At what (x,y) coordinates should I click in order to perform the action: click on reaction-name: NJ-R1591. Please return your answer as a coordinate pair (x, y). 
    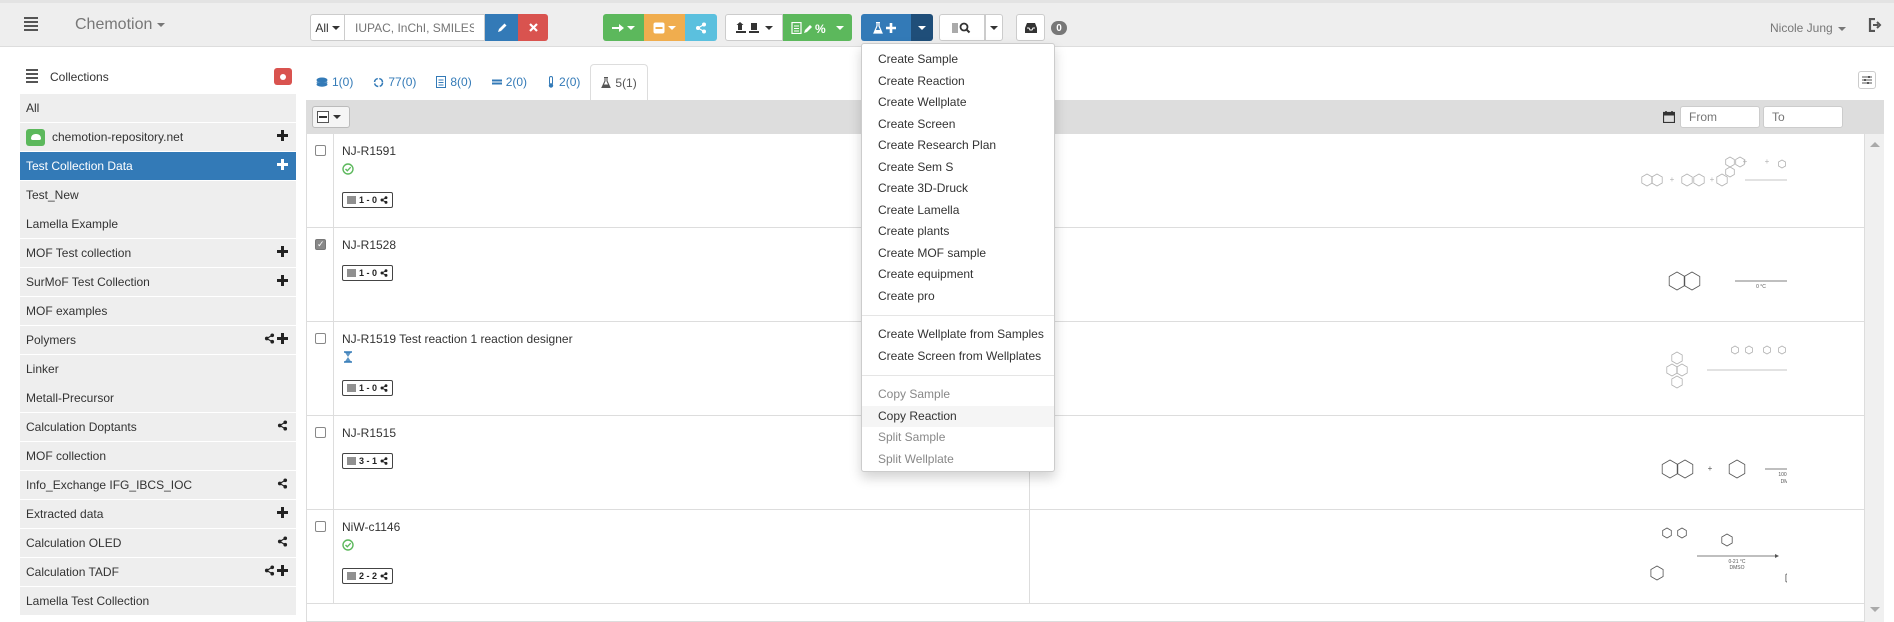
    Looking at the image, I should click on (369, 151).